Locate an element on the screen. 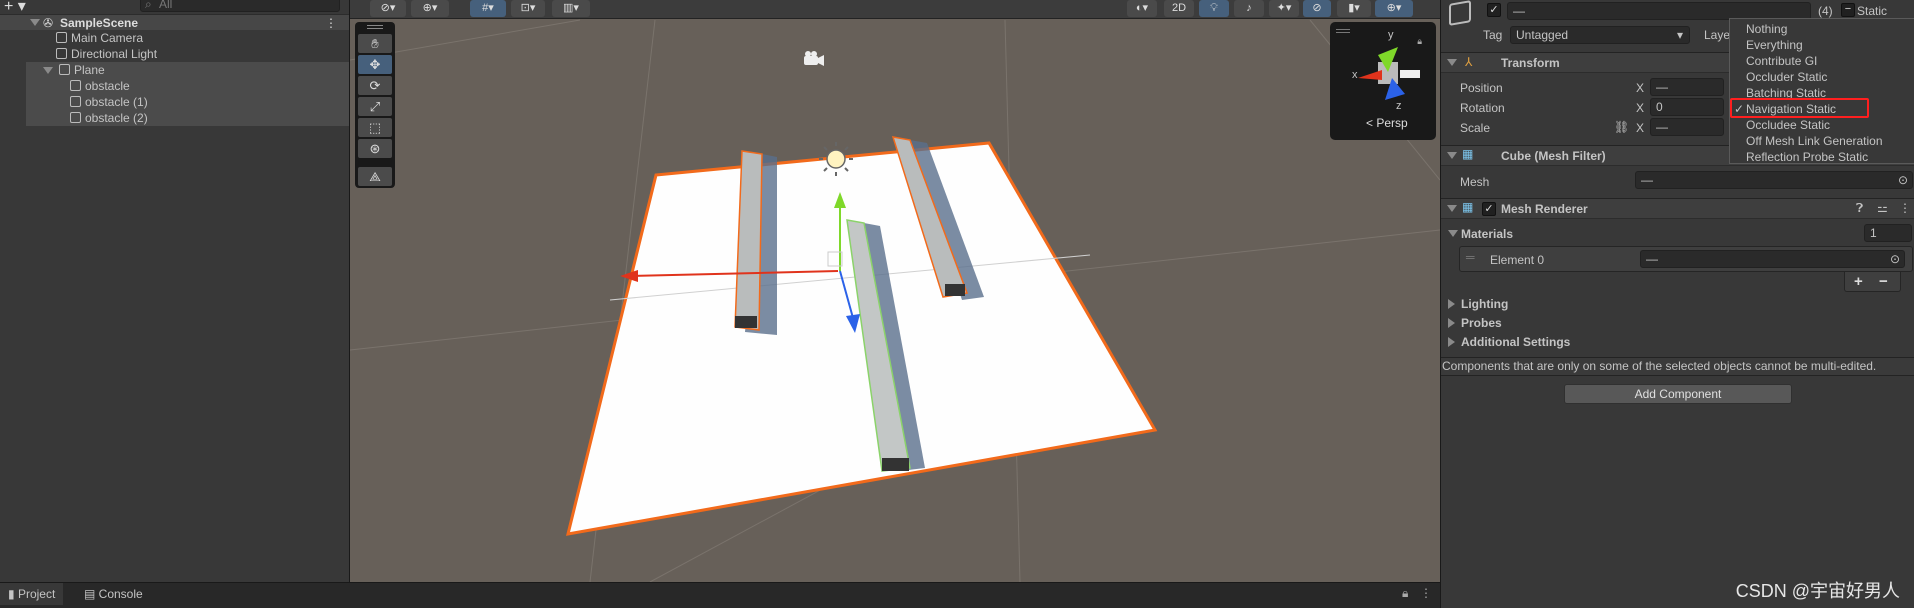 The height and width of the screenshot is (608, 1914). projection-toggle: < Persp is located at coordinates (1387, 123).